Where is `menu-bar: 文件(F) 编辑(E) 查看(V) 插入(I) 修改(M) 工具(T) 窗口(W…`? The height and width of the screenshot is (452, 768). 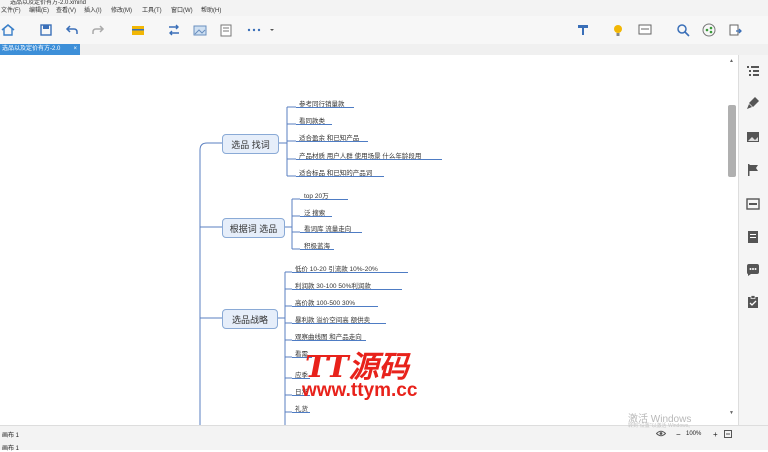
menu-bar: 文件(F) 编辑(E) 查看(V) 插入(I) 修改(M) 工具(T) 窗口(W… is located at coordinates (384, 11).